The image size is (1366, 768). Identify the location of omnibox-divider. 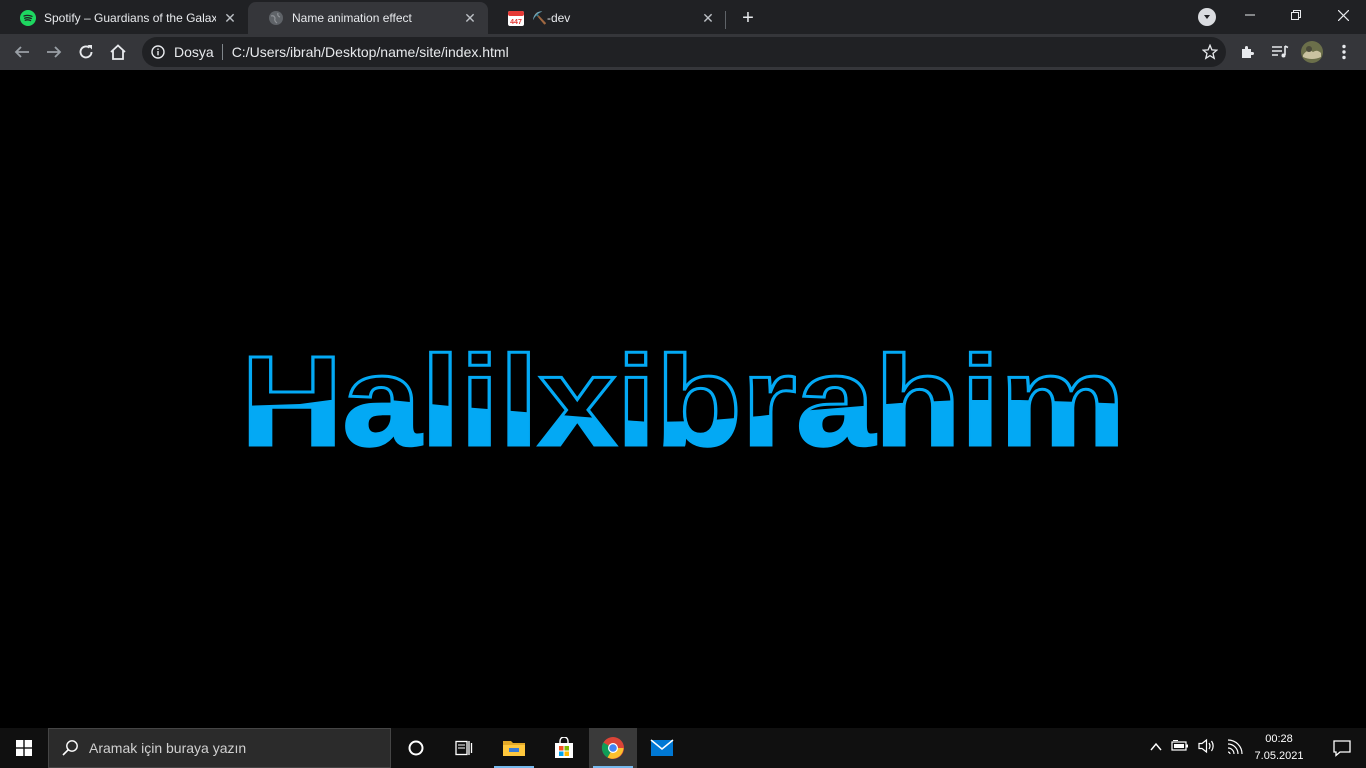
(222, 52).